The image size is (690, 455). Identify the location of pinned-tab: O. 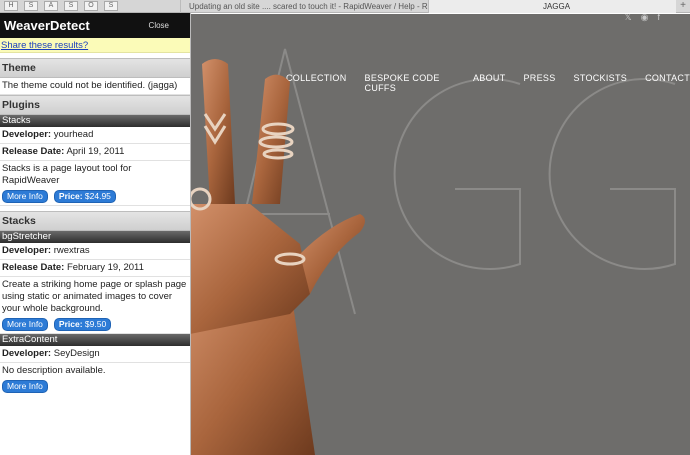
(91, 6).